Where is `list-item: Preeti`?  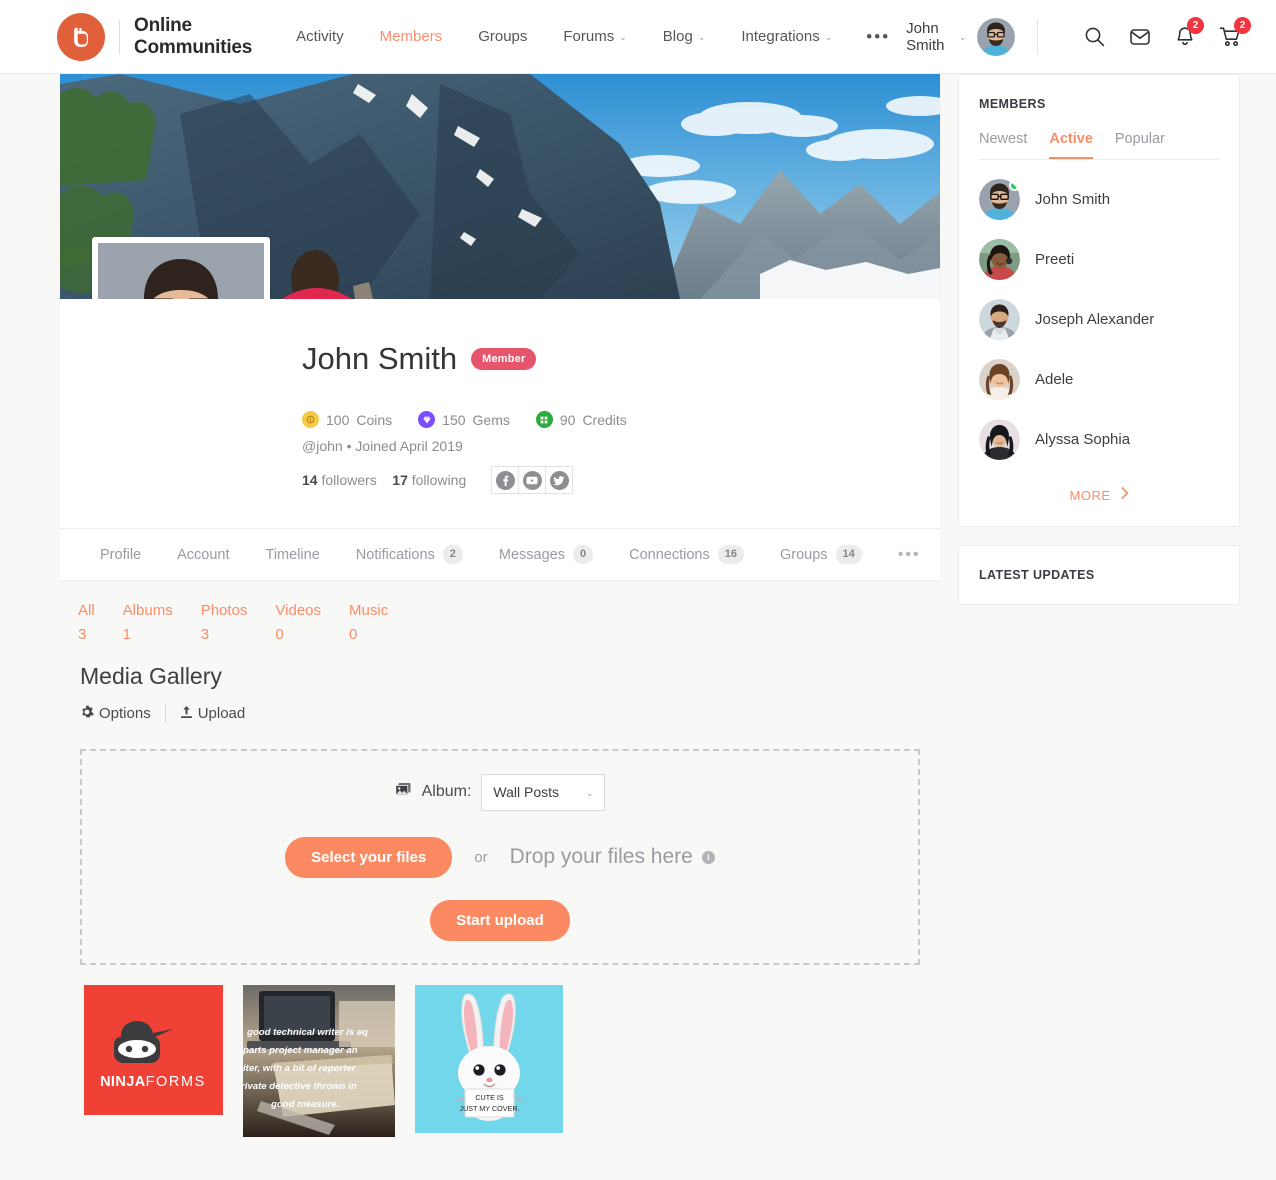 list-item: Preeti is located at coordinates (1099, 259).